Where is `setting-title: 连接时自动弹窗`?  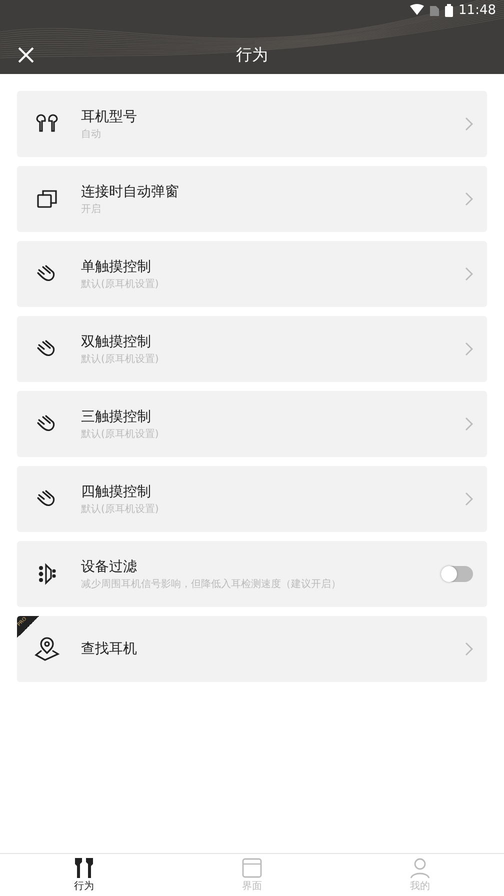
setting-title: 连接时自动弹窗 is located at coordinates (130, 191).